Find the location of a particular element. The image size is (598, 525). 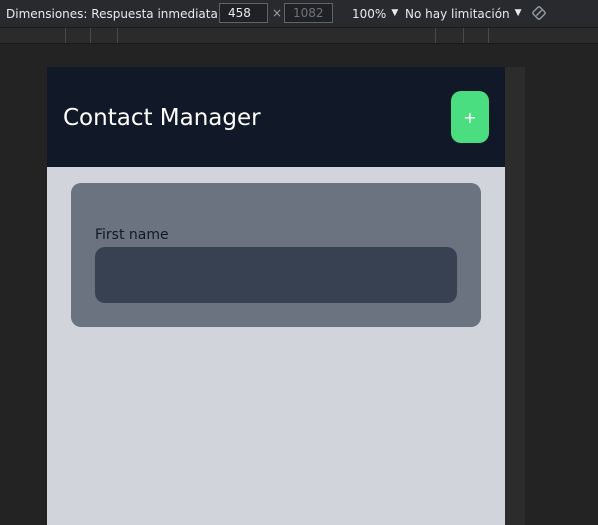

zoom-label: 100% is located at coordinates (369, 13).